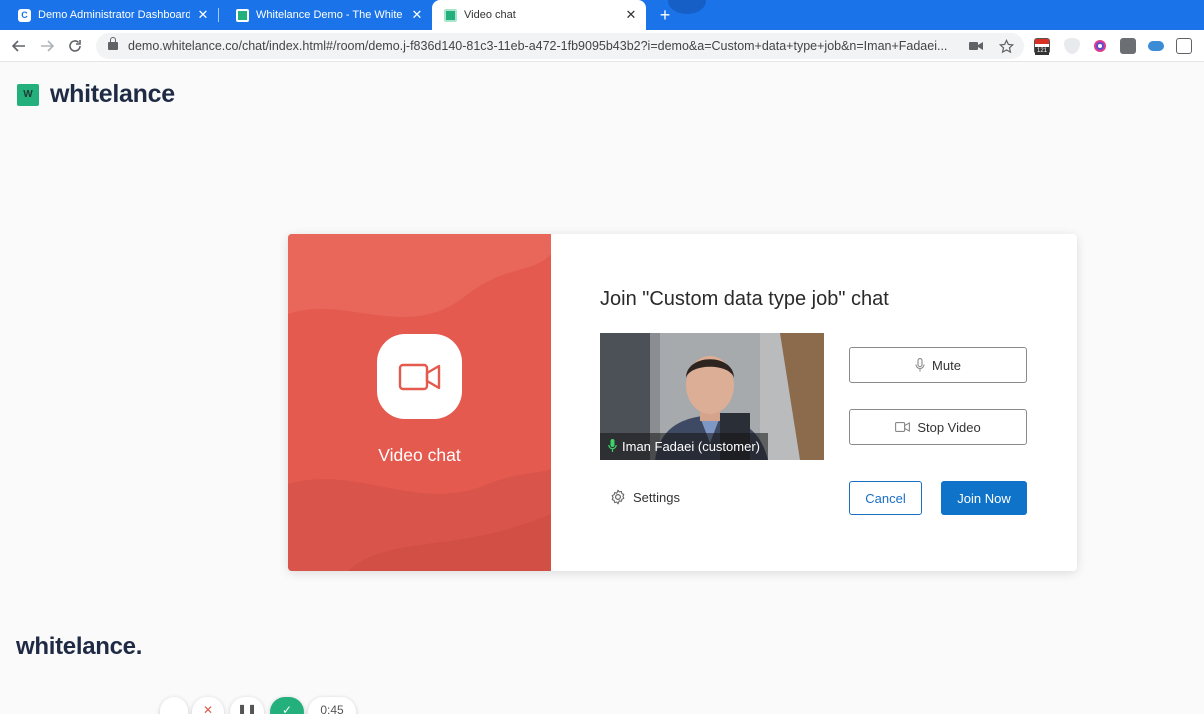  I want to click on join-chat-title: Join "Custom data type job" chat, so click(744, 299).